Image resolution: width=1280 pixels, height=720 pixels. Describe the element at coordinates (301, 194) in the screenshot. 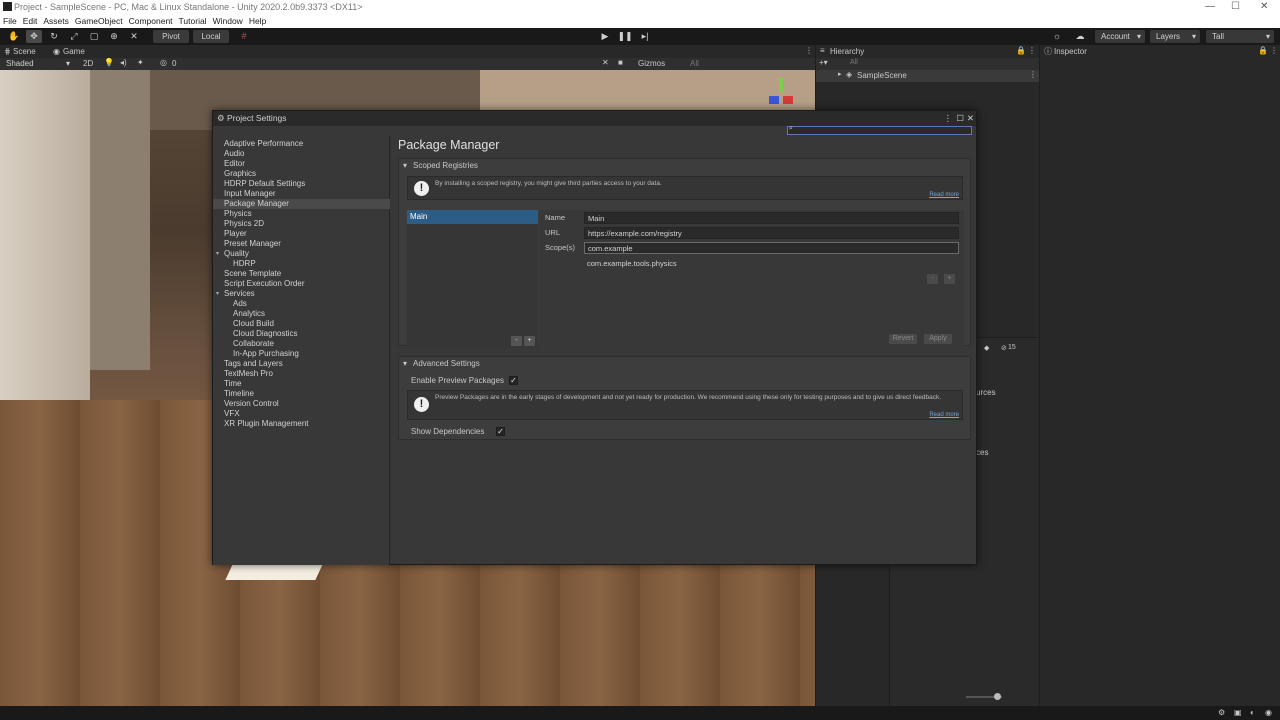

I see `sidebar-item-input-manager: Input Manager` at that location.